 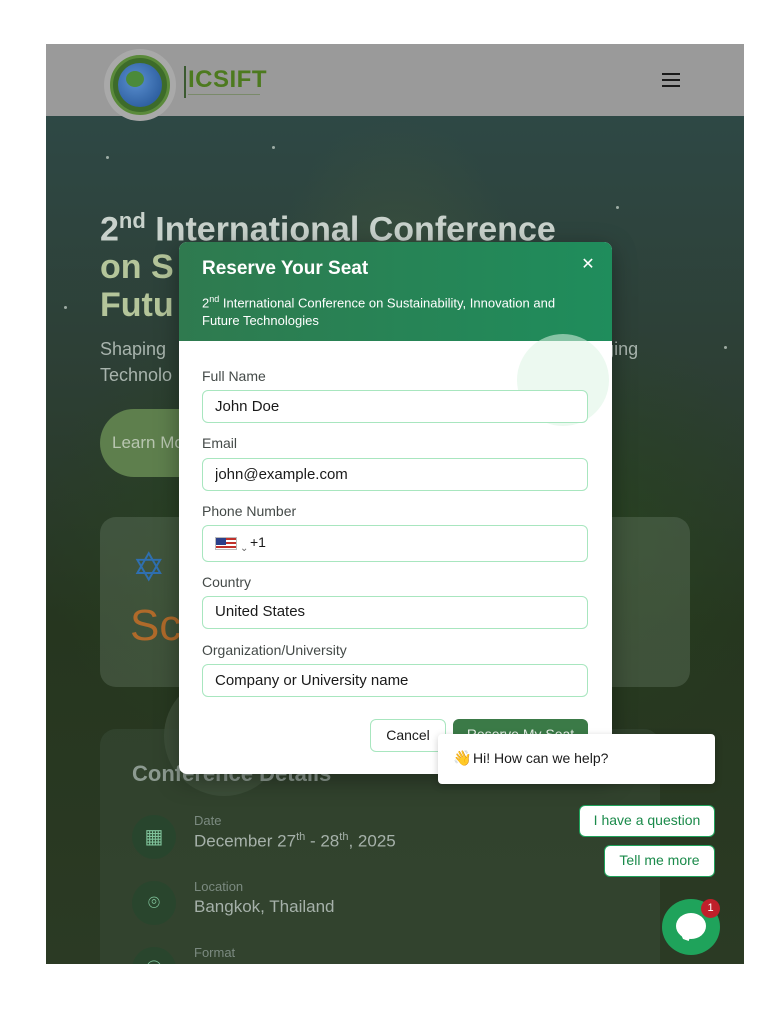 What do you see at coordinates (227, 80) in the screenshot?
I see `logo-text: ICSIFT` at bounding box center [227, 80].